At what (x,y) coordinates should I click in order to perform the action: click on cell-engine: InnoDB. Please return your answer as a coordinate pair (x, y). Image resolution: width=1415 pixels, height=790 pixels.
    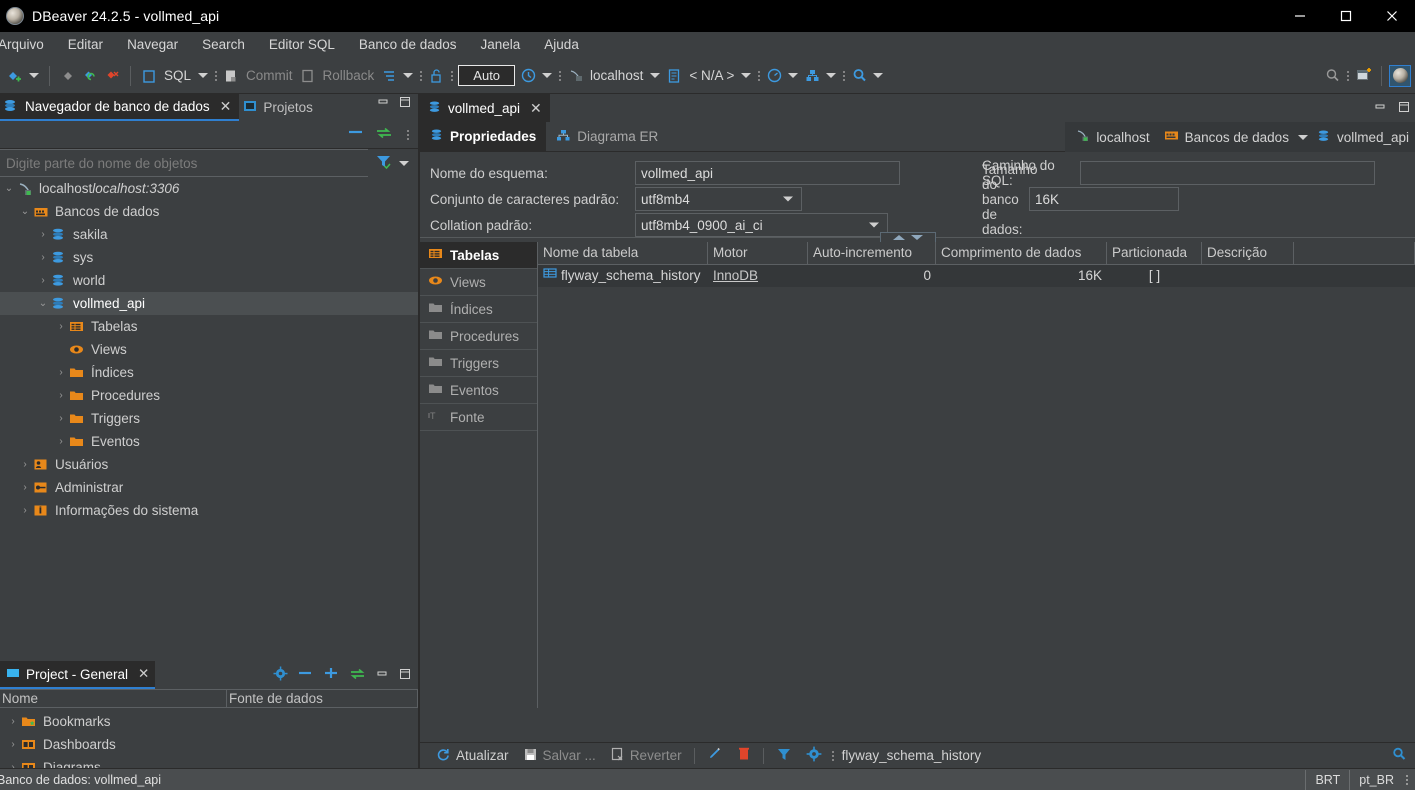
    Looking at the image, I should click on (758, 276).